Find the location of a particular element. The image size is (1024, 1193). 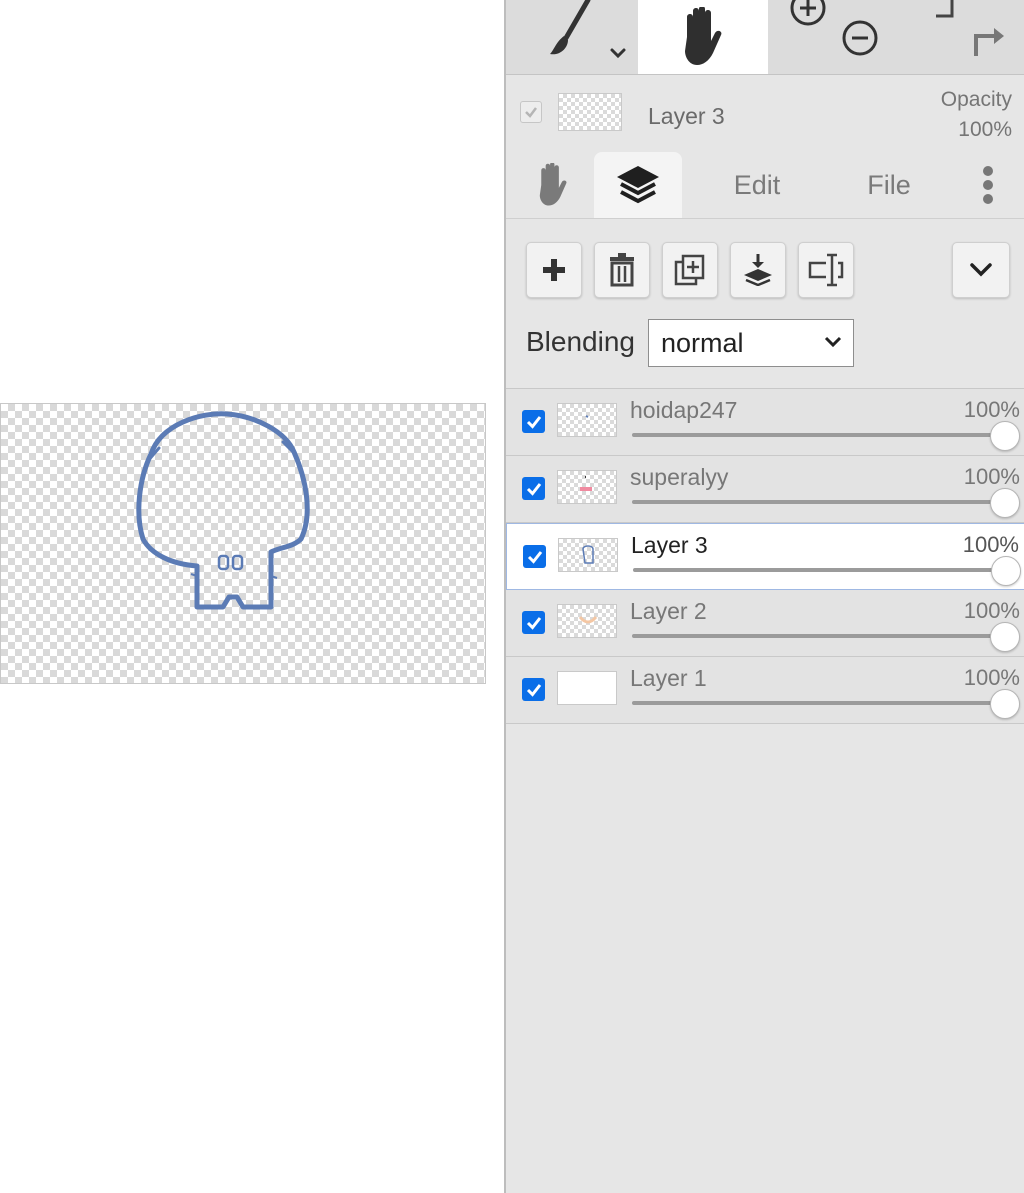

mushroom-drawing is located at coordinates (223, 510).